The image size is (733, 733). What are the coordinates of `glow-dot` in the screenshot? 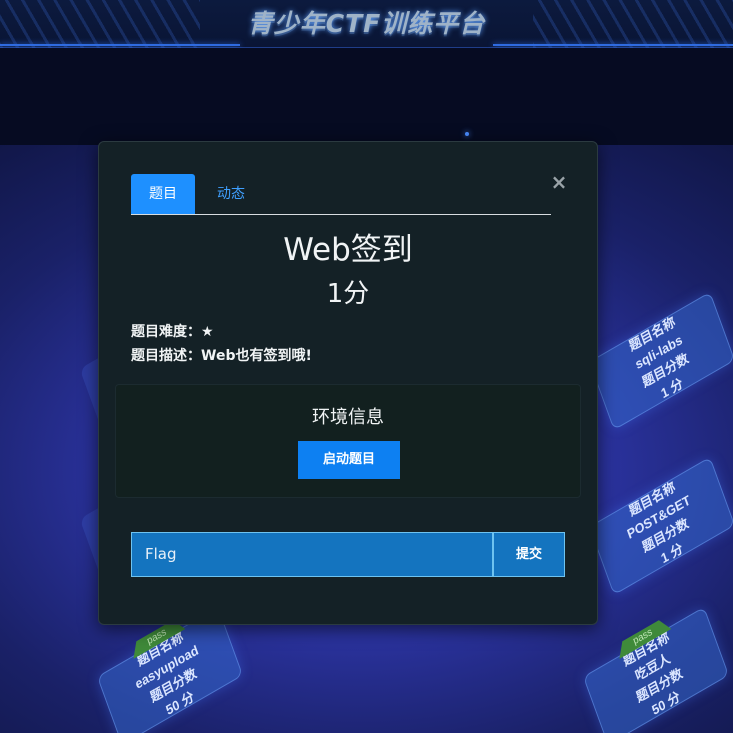 It's located at (467, 134).